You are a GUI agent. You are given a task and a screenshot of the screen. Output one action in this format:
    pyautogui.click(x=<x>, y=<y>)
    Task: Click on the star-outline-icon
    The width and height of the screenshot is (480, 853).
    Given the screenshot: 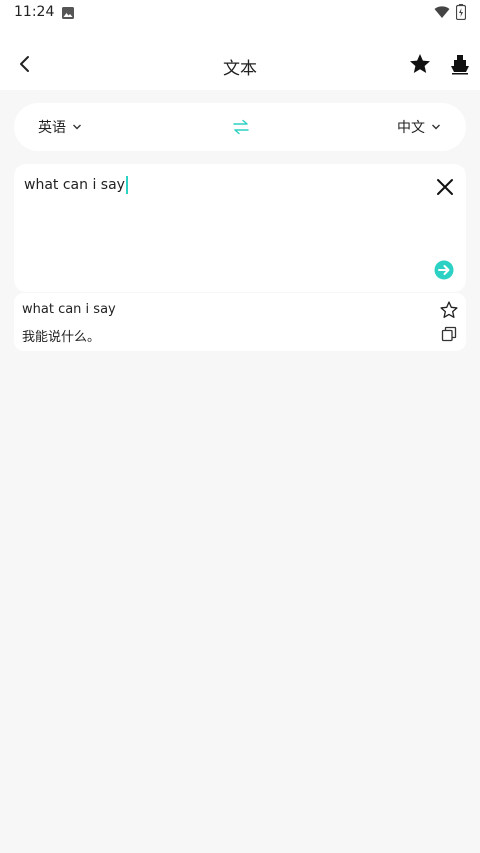 What is the action you would take?
    pyautogui.click(x=449, y=310)
    